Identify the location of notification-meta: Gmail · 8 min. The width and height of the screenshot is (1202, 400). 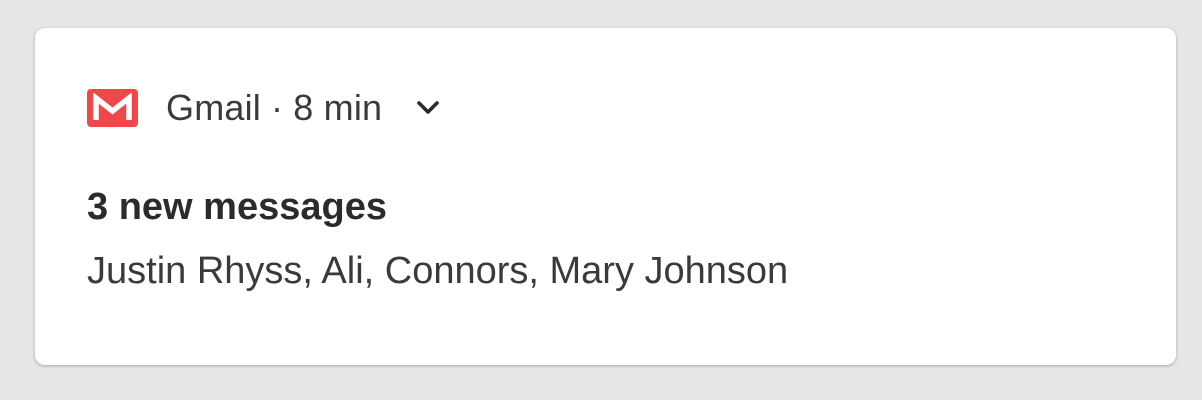
(274, 108).